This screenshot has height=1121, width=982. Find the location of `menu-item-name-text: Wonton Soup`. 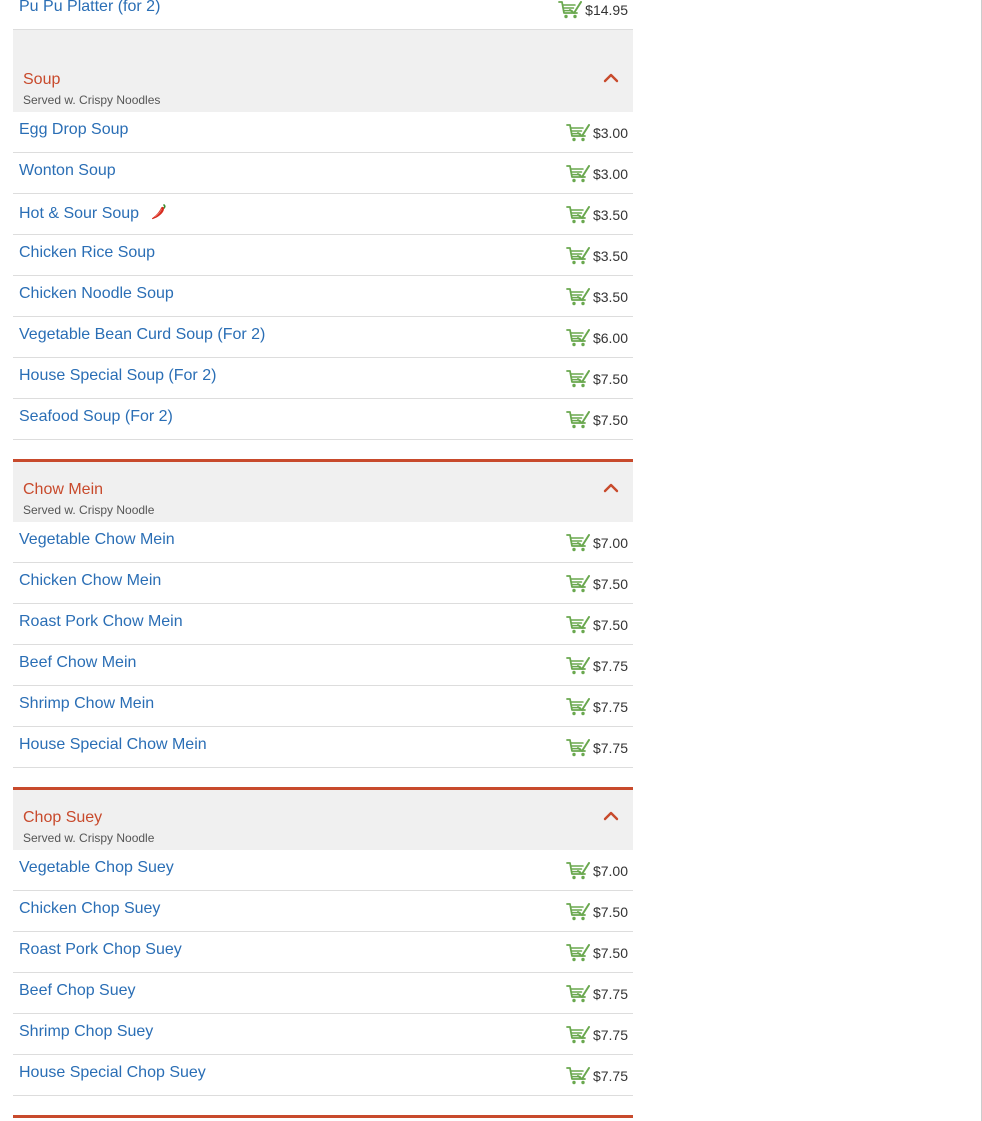

menu-item-name-text: Wonton Soup is located at coordinates (67, 170).